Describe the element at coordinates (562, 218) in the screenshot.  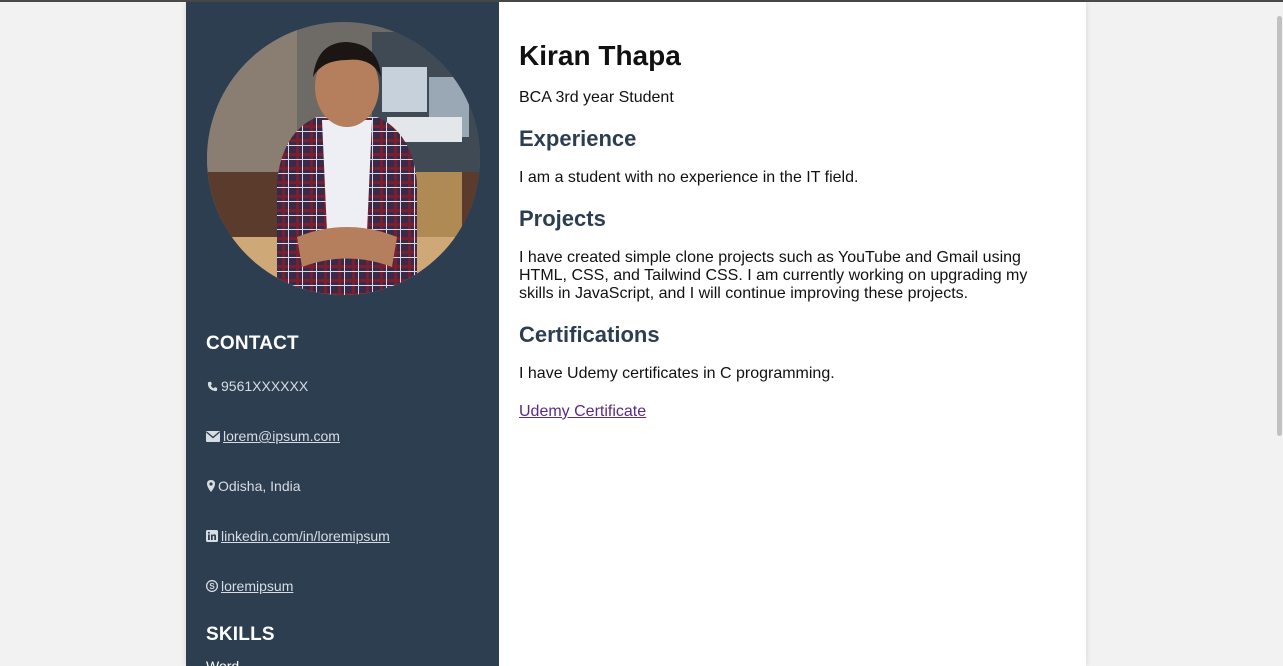
I see `projects-heading: Projects` at that location.